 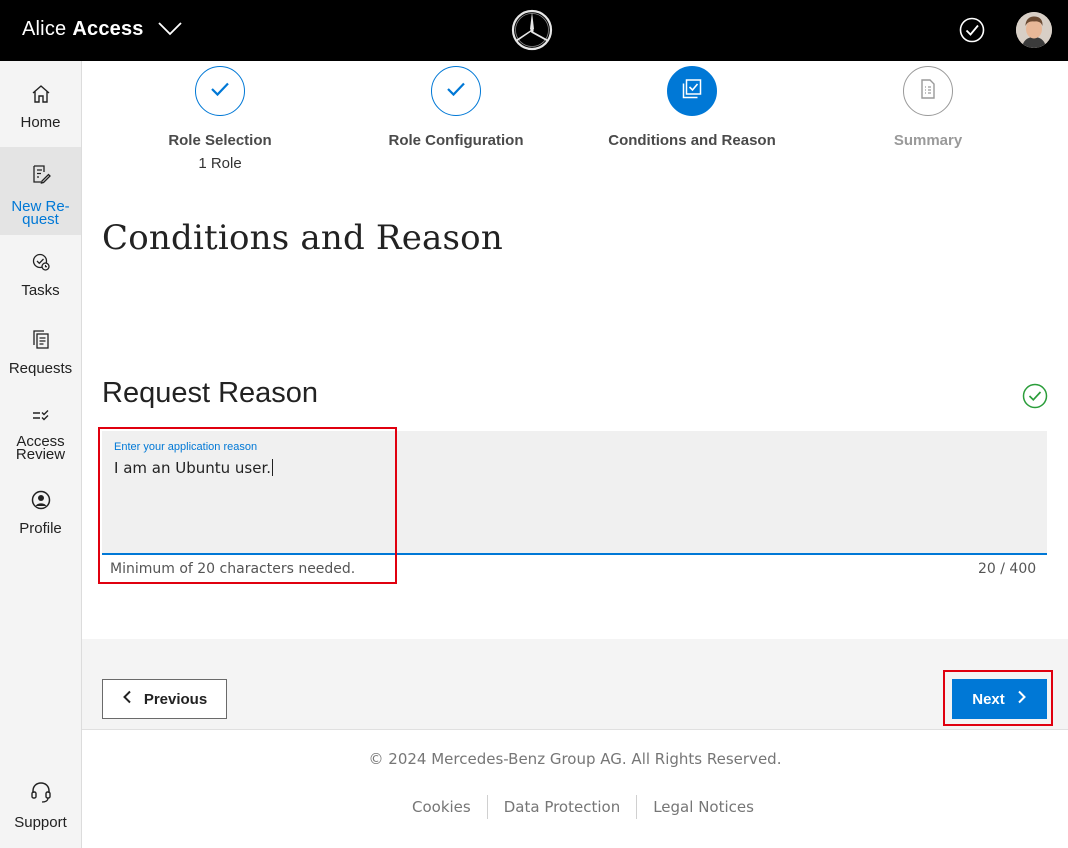 I want to click on user-circle-icon, so click(x=41, y=502).